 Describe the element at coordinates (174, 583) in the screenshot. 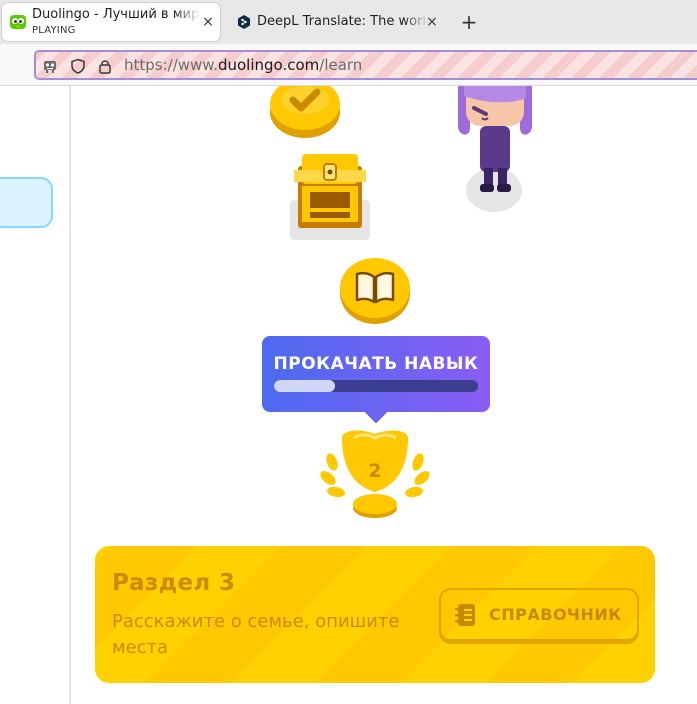

I see `unit-title: Раздел 3` at that location.